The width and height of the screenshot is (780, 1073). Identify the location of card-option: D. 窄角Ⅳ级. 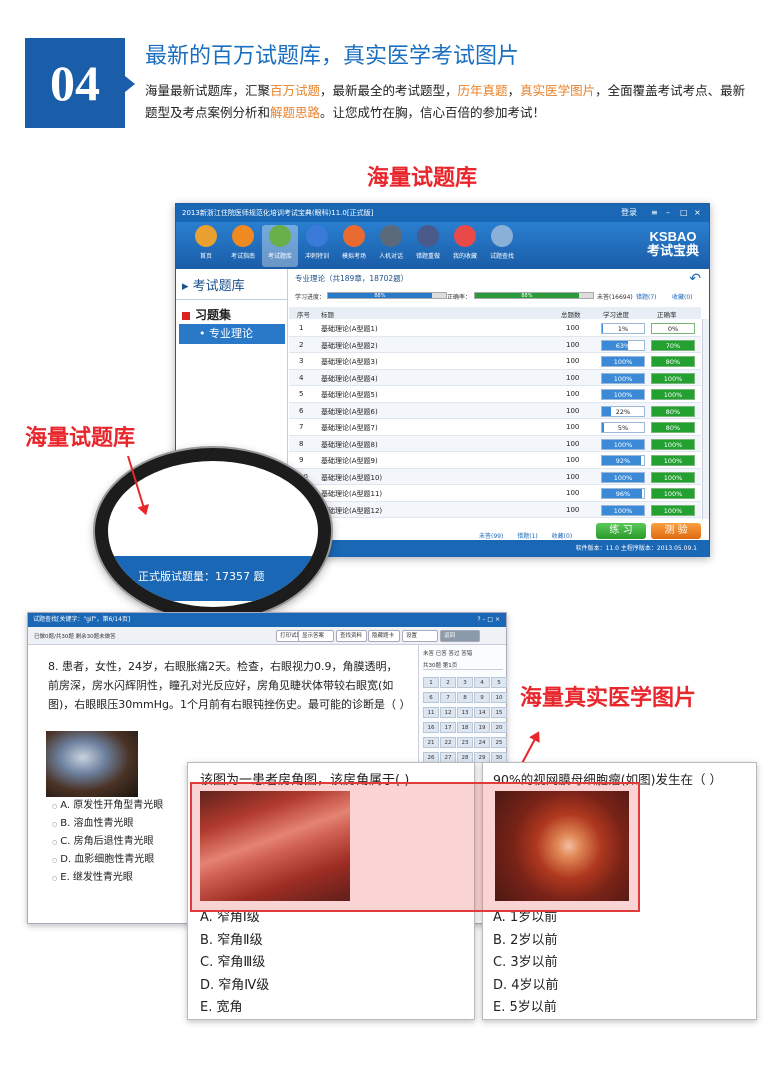
(235, 985).